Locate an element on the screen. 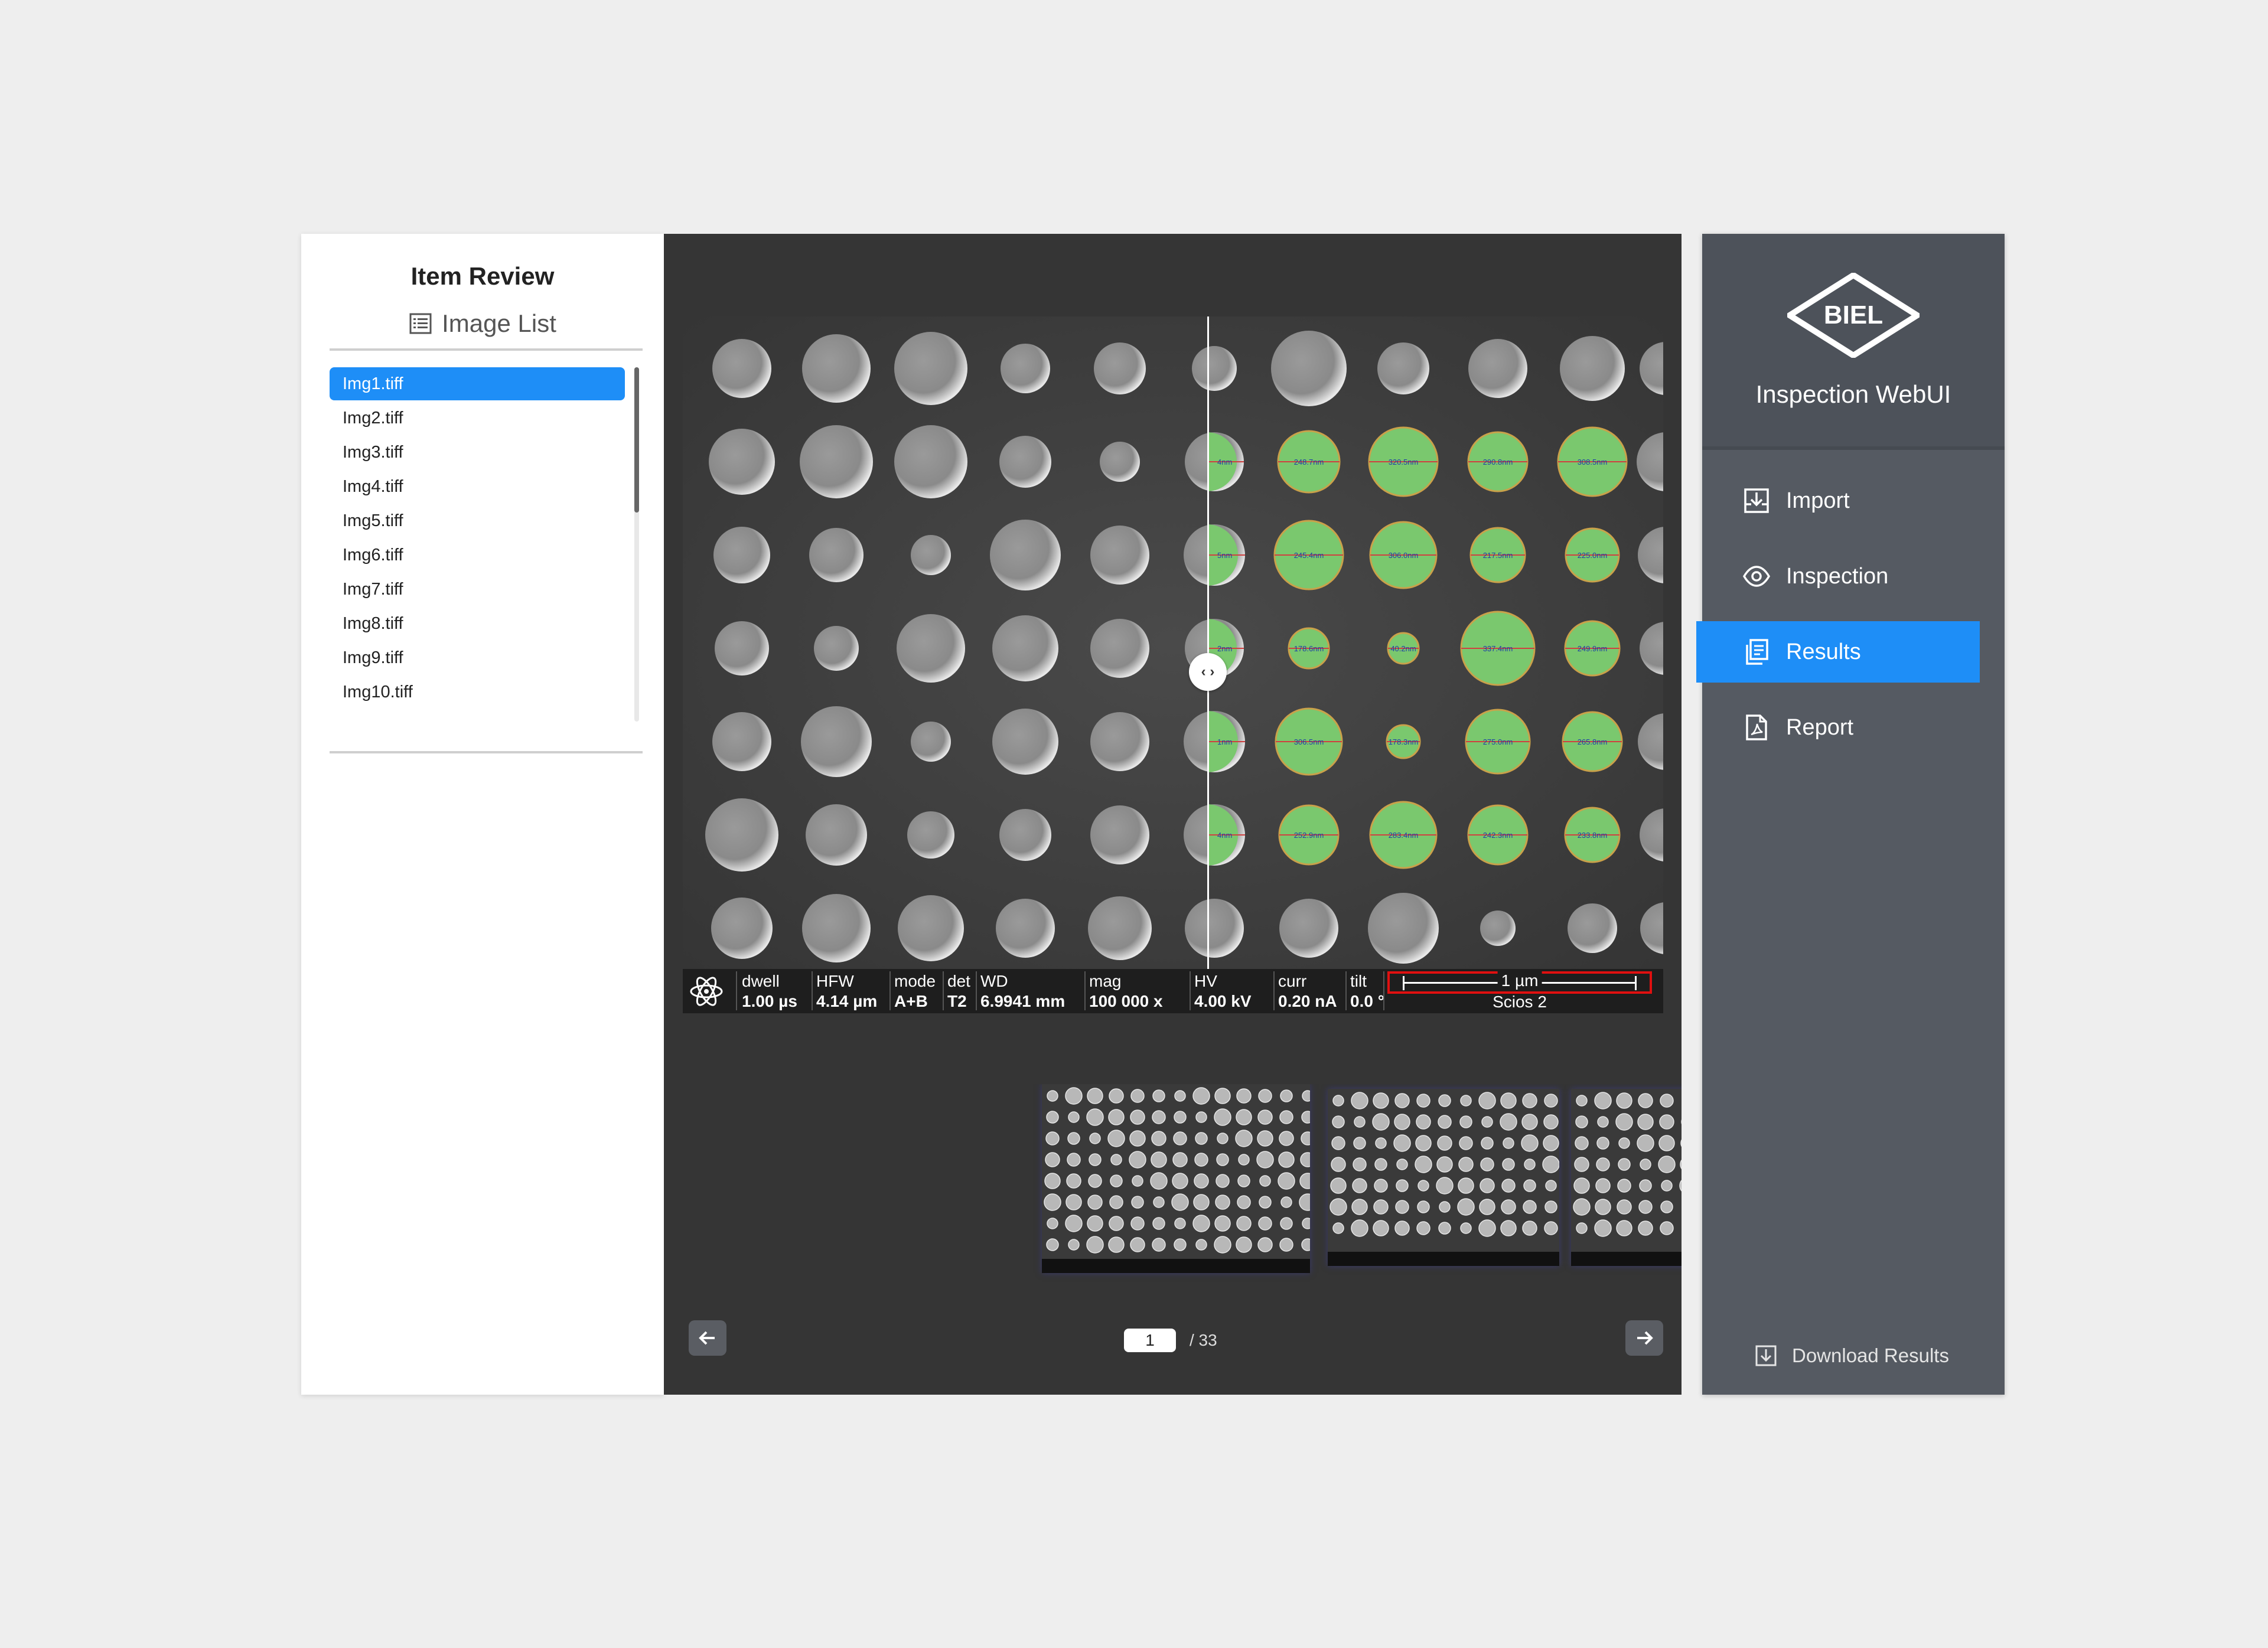  menu-item-label: Results is located at coordinates (1823, 652).